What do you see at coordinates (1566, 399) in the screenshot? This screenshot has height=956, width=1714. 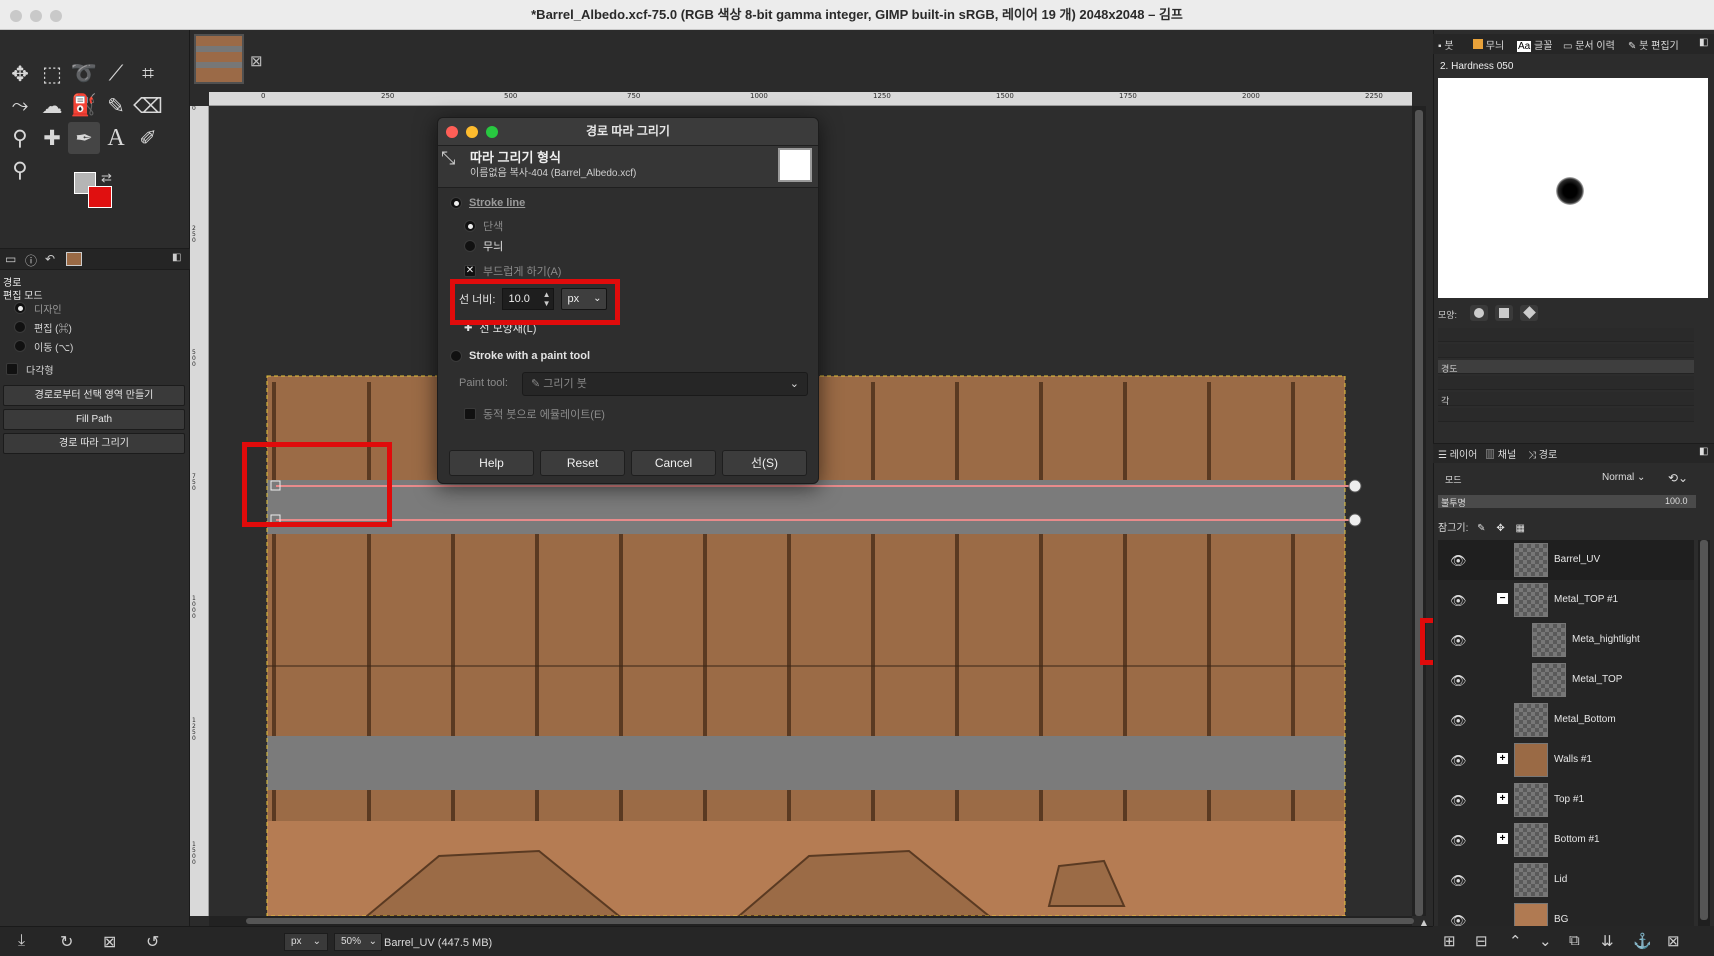 I see `angle-slider` at bounding box center [1566, 399].